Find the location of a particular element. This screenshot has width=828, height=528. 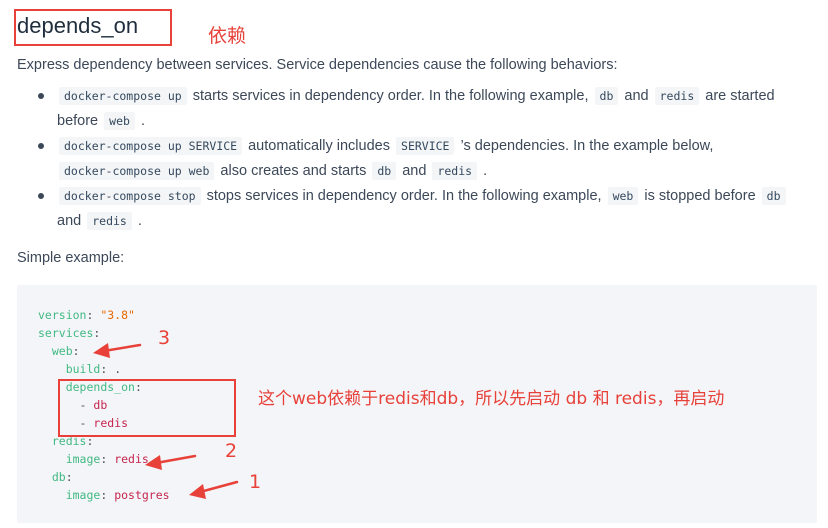

arrow-to-web is located at coordinates (122, 348).